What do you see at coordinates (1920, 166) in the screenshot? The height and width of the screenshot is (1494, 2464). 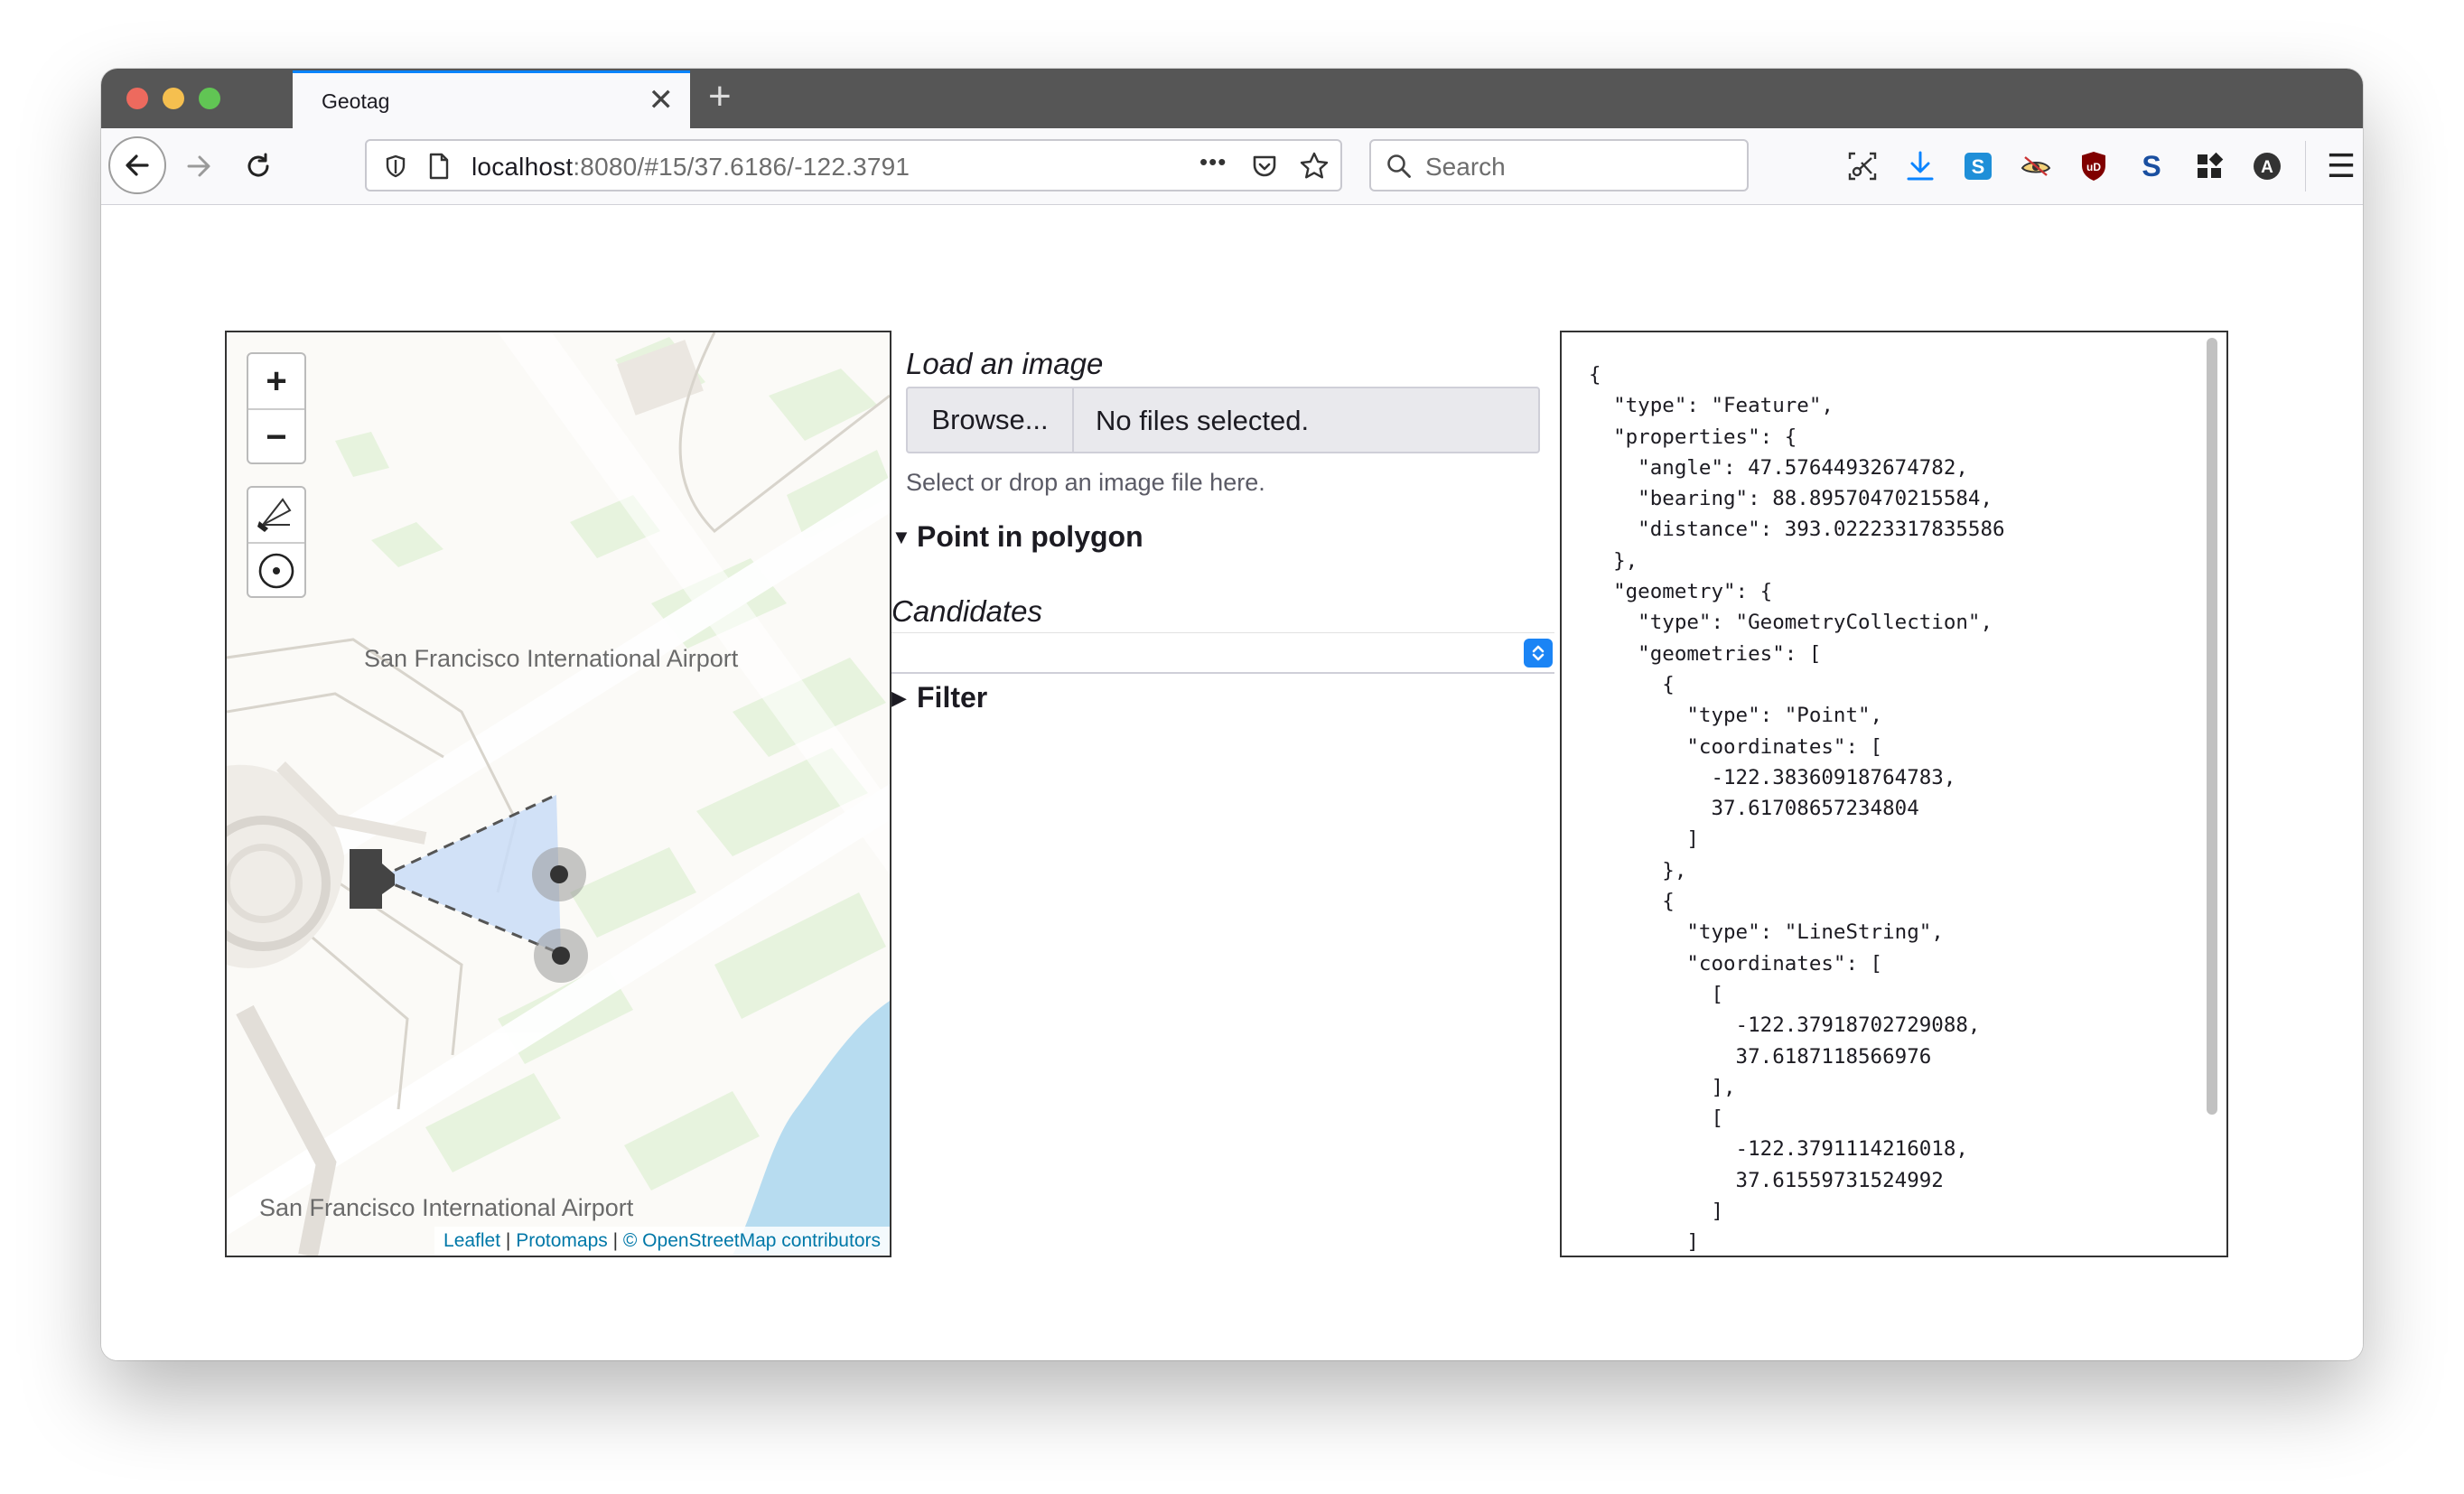 I see `download-icon` at bounding box center [1920, 166].